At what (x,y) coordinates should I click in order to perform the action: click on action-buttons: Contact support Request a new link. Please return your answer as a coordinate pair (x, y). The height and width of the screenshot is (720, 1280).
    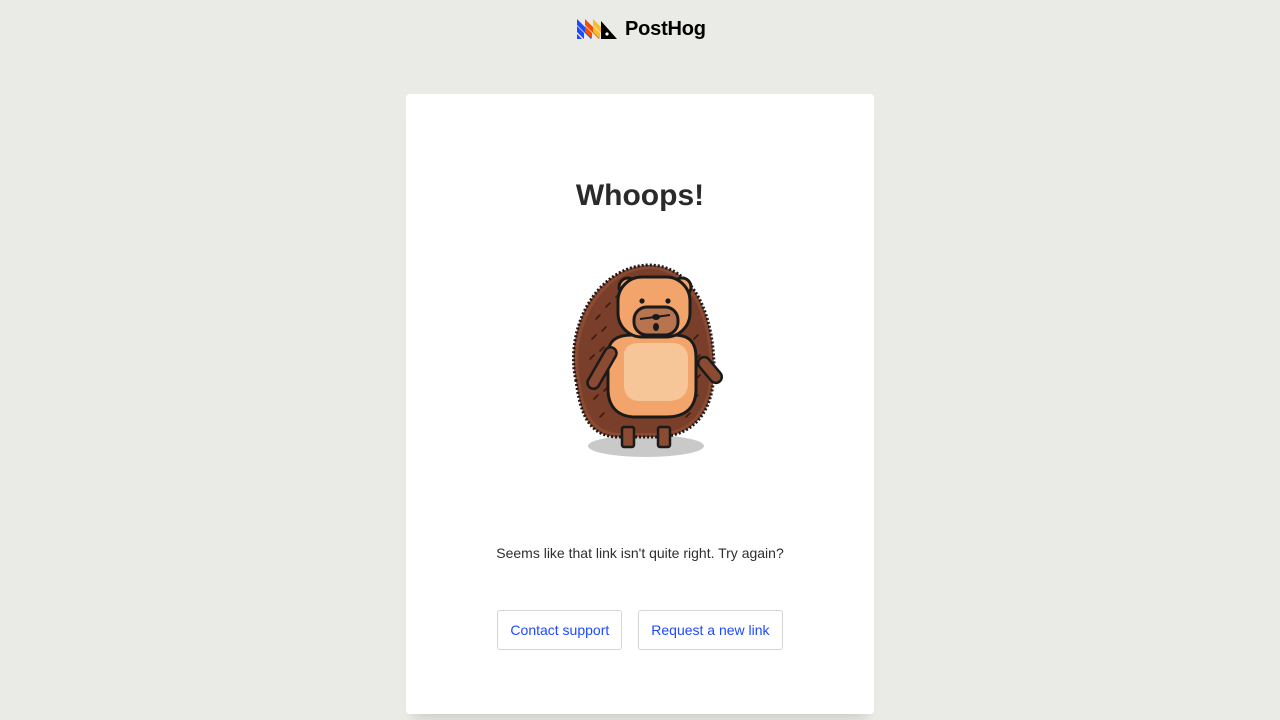
    Looking at the image, I should click on (640, 630).